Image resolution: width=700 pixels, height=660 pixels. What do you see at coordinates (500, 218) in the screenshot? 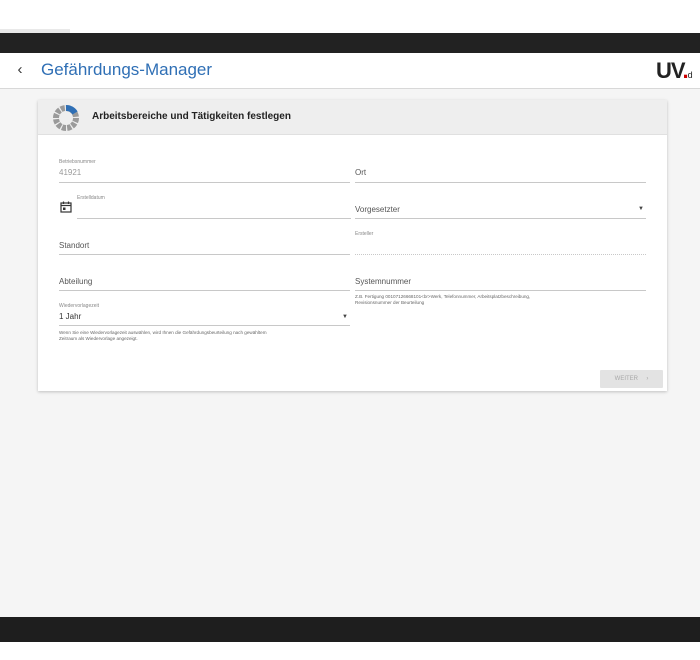
I see `vorgesetzter-underline` at bounding box center [500, 218].